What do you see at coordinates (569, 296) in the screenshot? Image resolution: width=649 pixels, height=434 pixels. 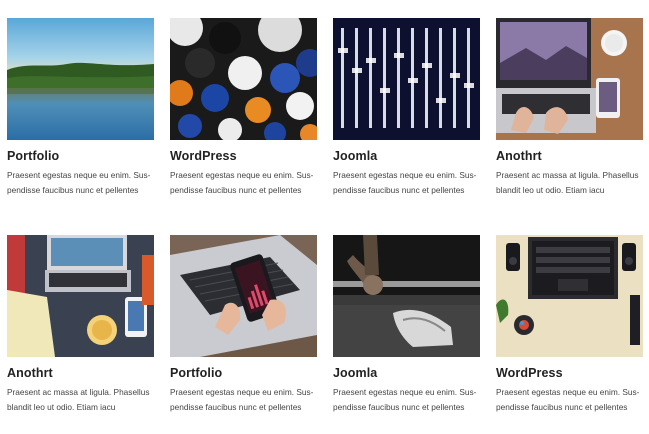 I see `card-image-laptop-top` at bounding box center [569, 296].